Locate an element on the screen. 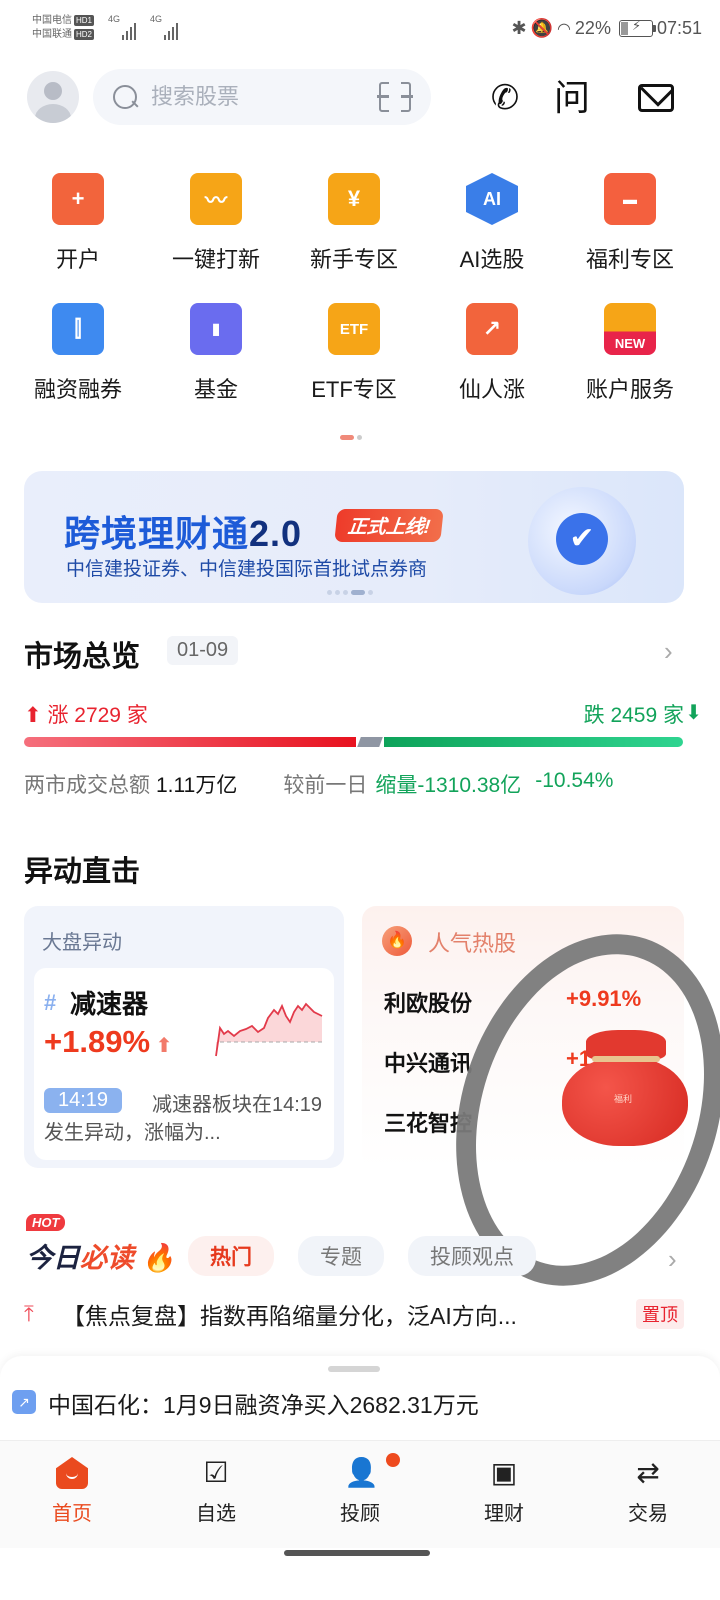 The width and height of the screenshot is (720, 1600). ticker-text: 中国石化：1月9日融资净买入2682.31万元 is located at coordinates (263, 1405).